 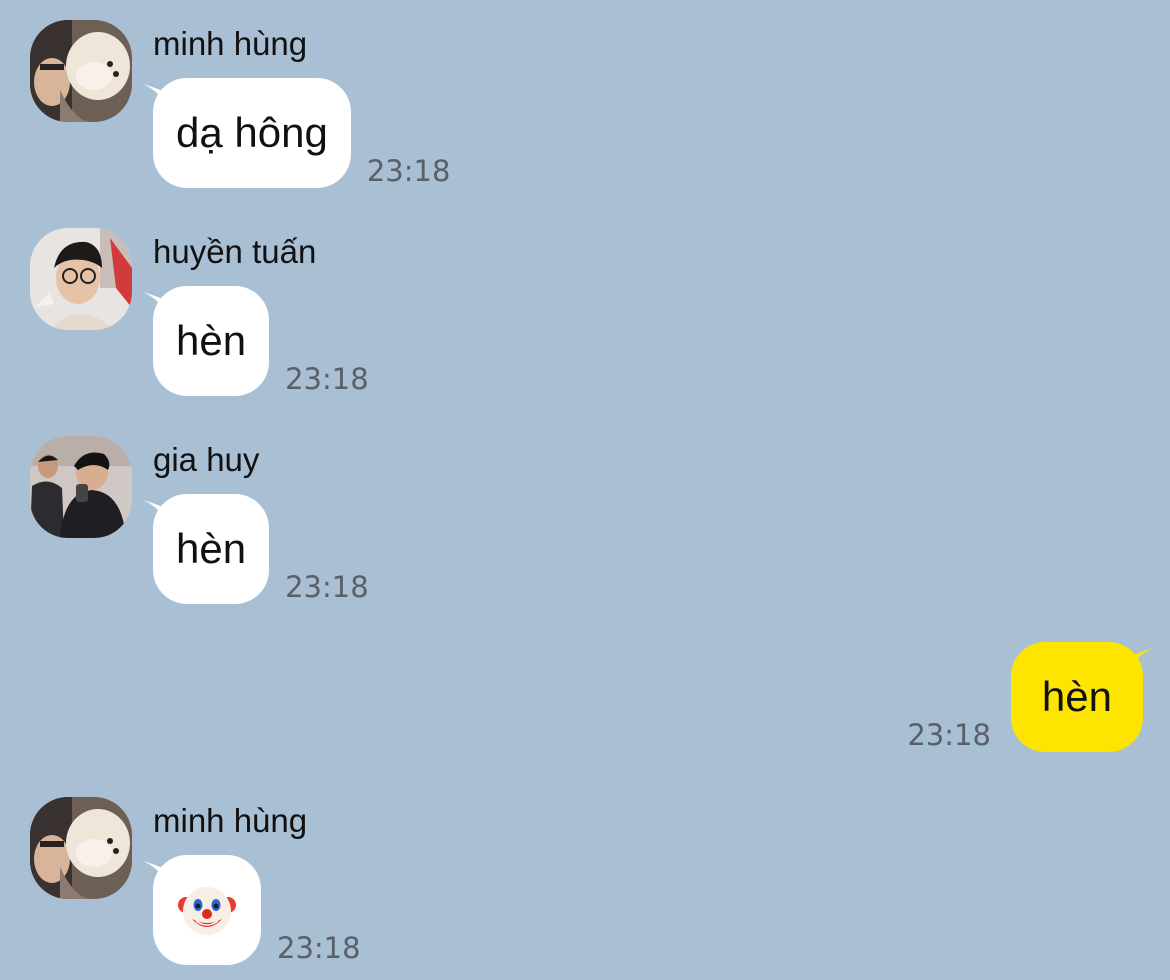 I want to click on message-bubble, so click(x=202, y=910).